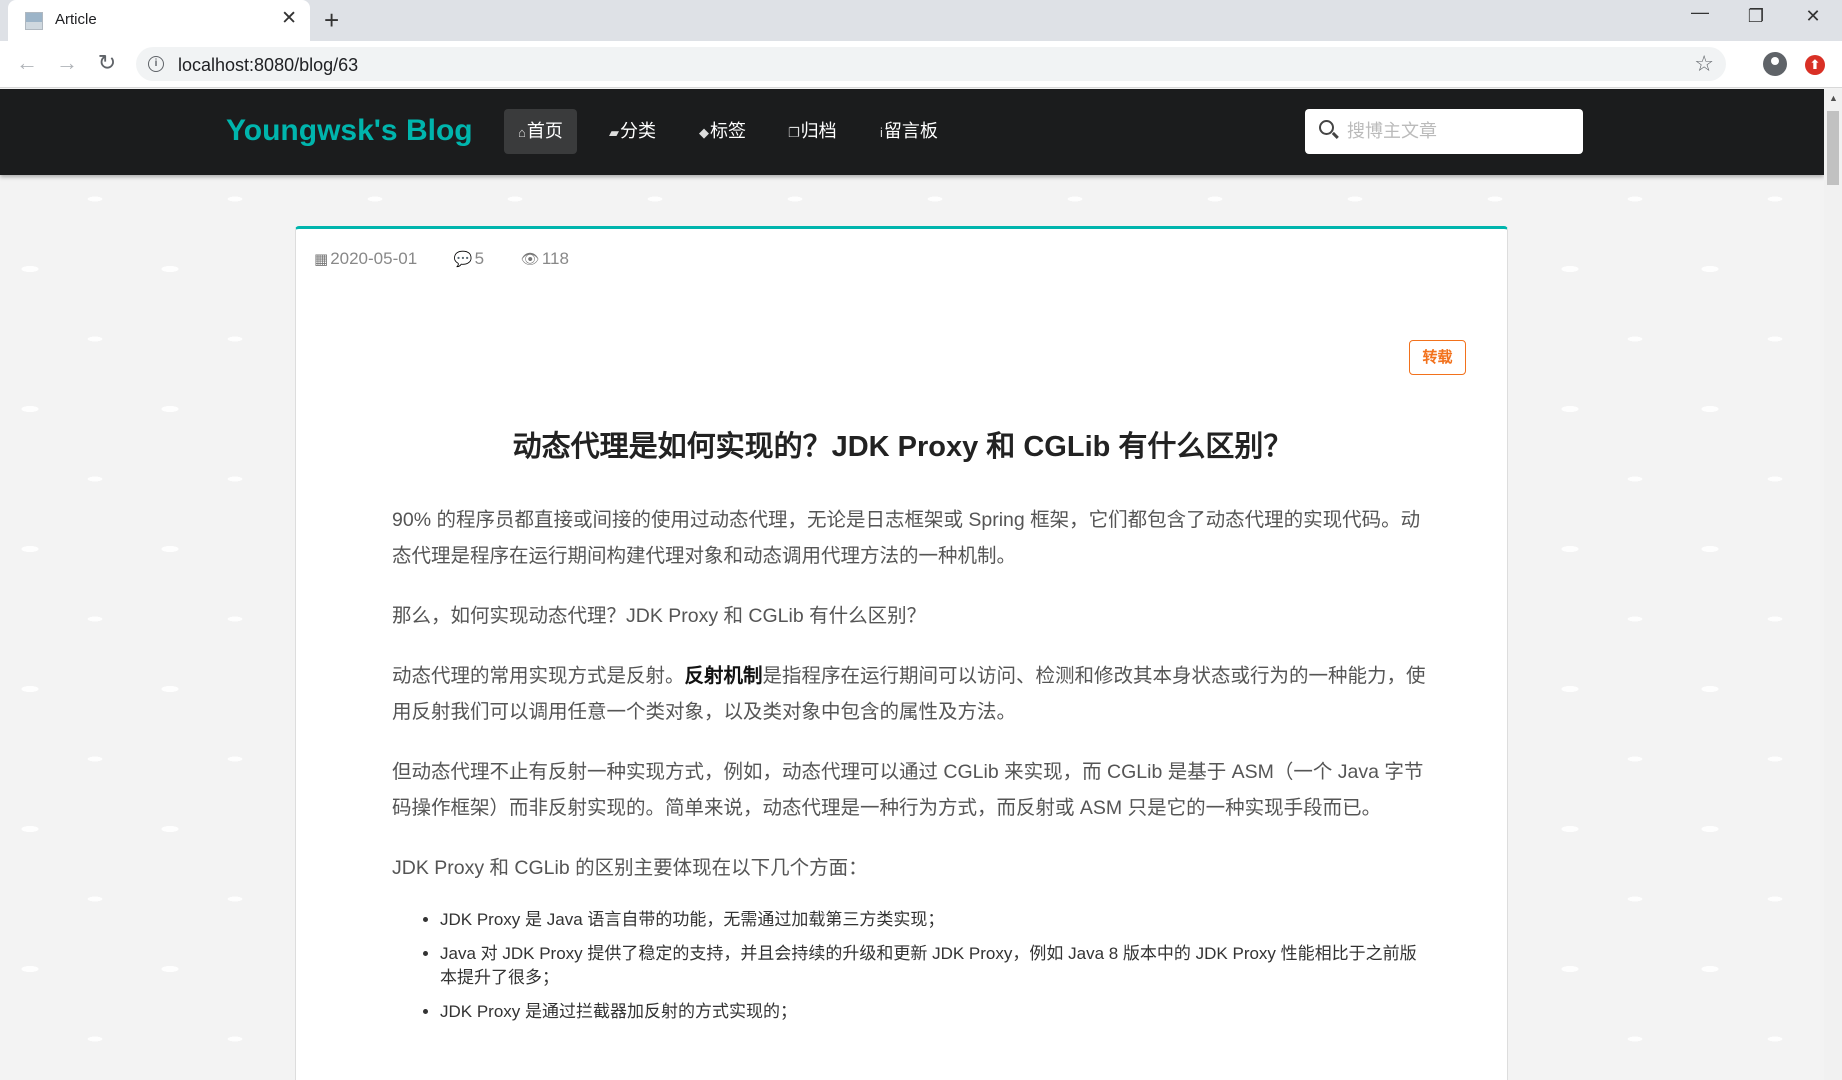  Describe the element at coordinates (931, 64) in the screenshot. I see `address-bar: i localhost:8080/blog/63 ☆` at that location.